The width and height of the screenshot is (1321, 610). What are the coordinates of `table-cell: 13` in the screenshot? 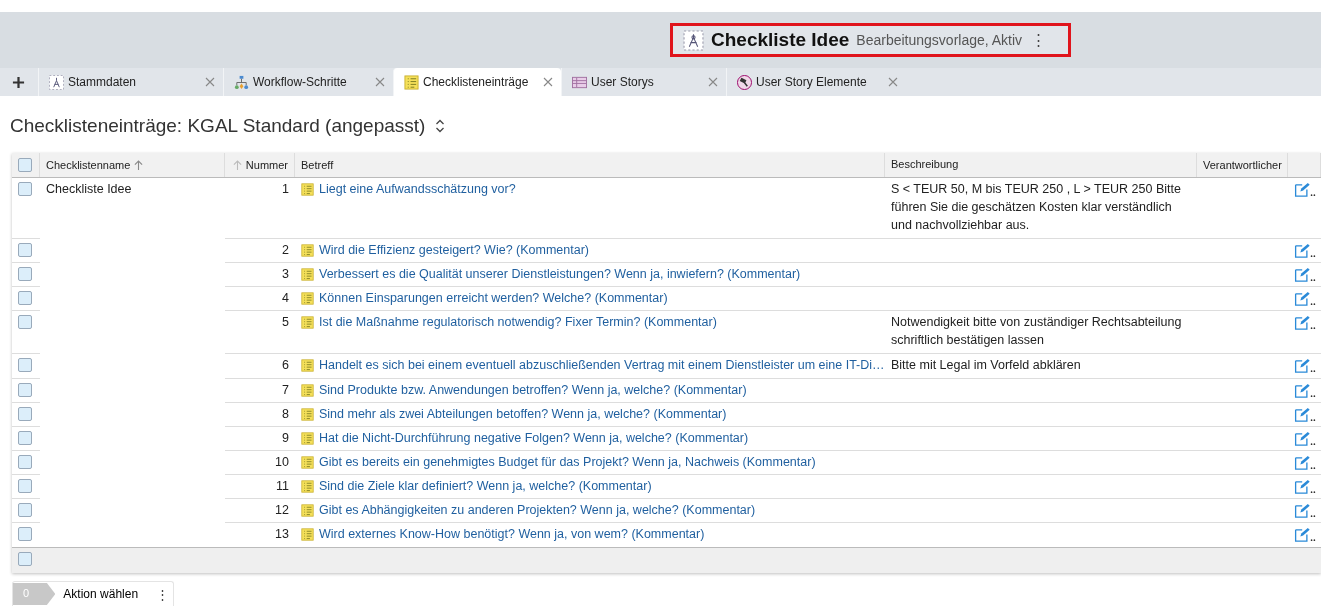 It's located at (282, 534).